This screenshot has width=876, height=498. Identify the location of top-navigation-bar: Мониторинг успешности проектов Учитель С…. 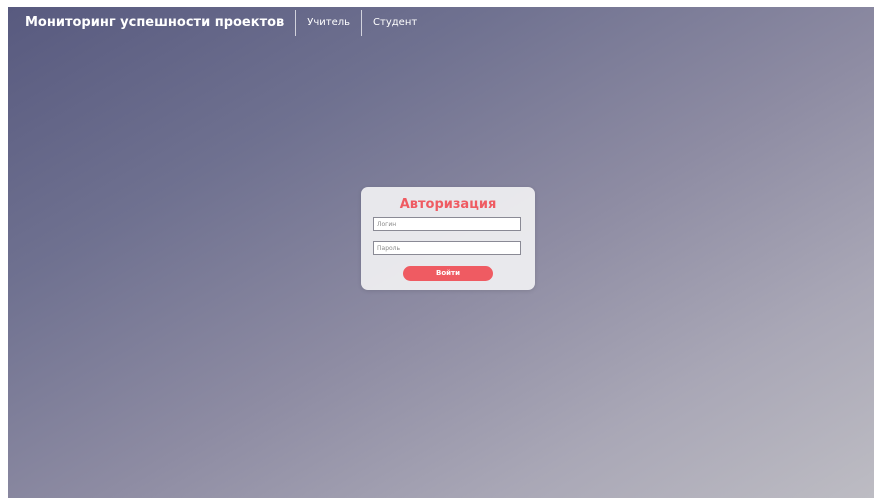
(218, 23).